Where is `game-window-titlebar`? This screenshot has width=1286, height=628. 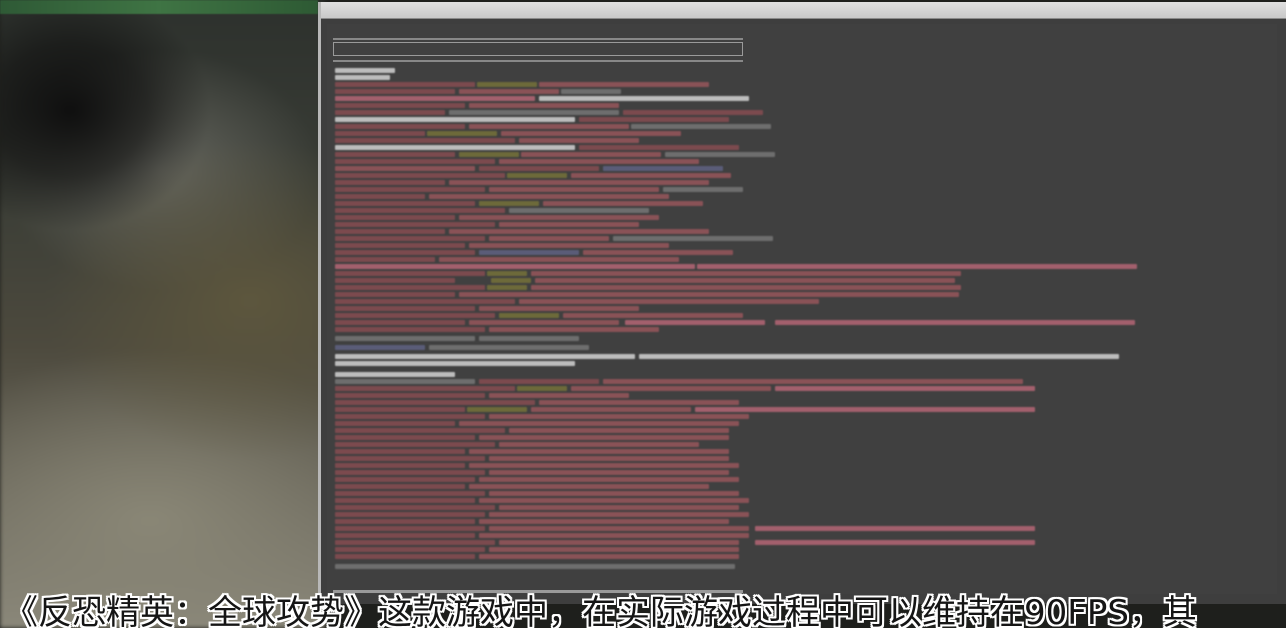
game-window-titlebar is located at coordinates (159, 7).